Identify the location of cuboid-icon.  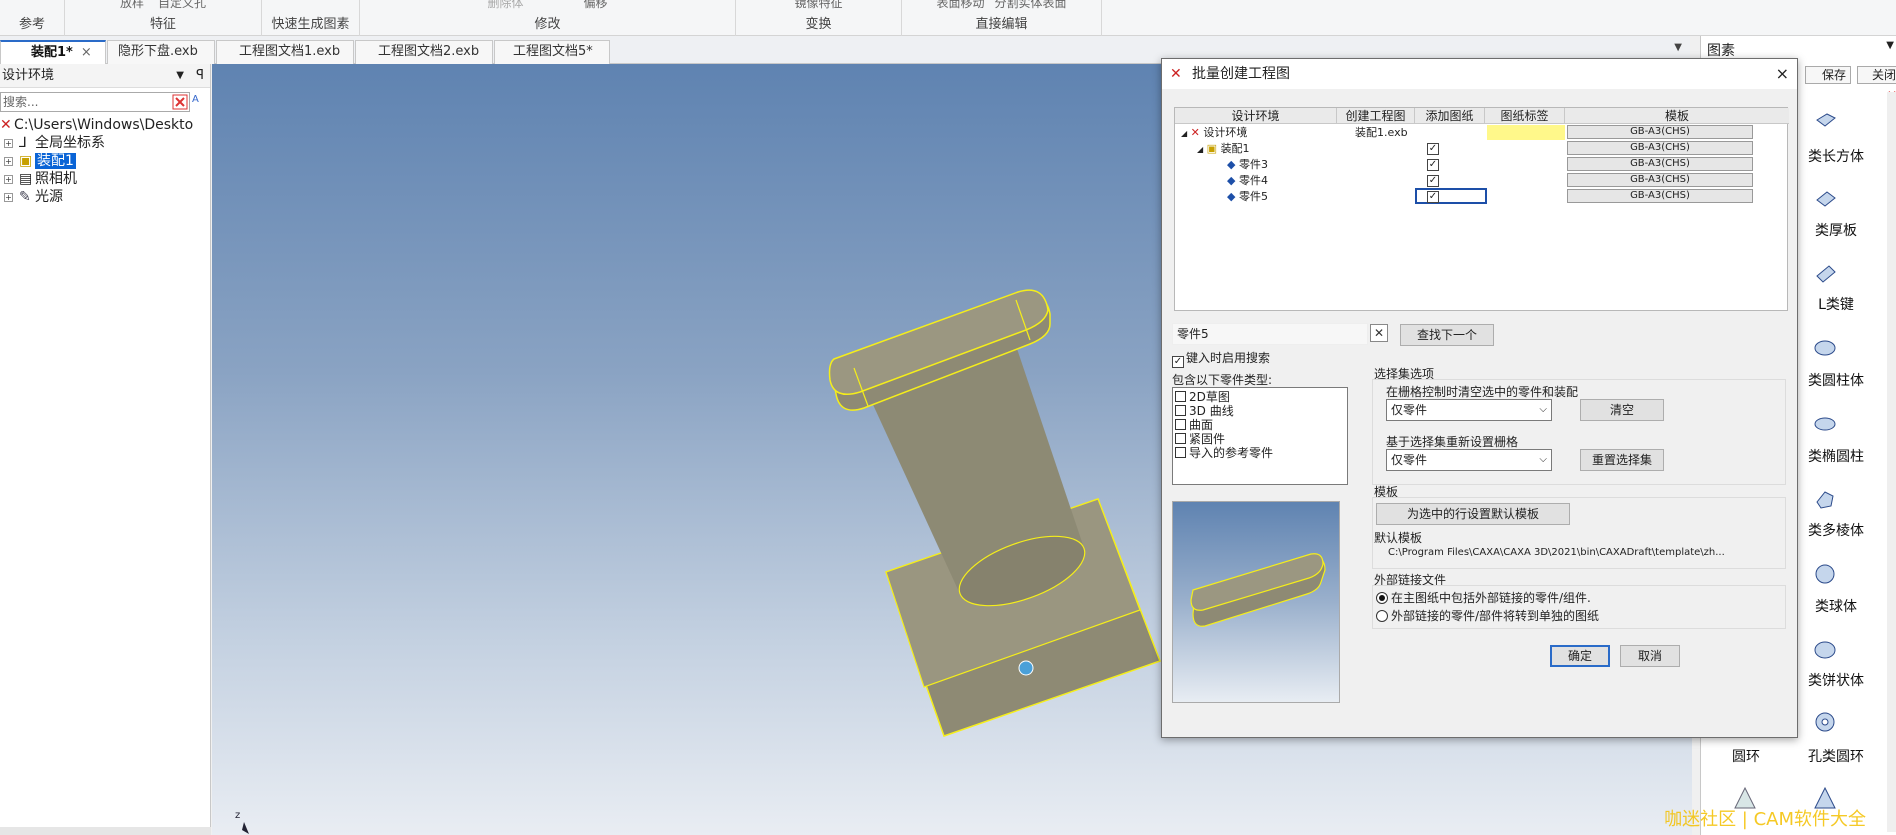
(1825, 122).